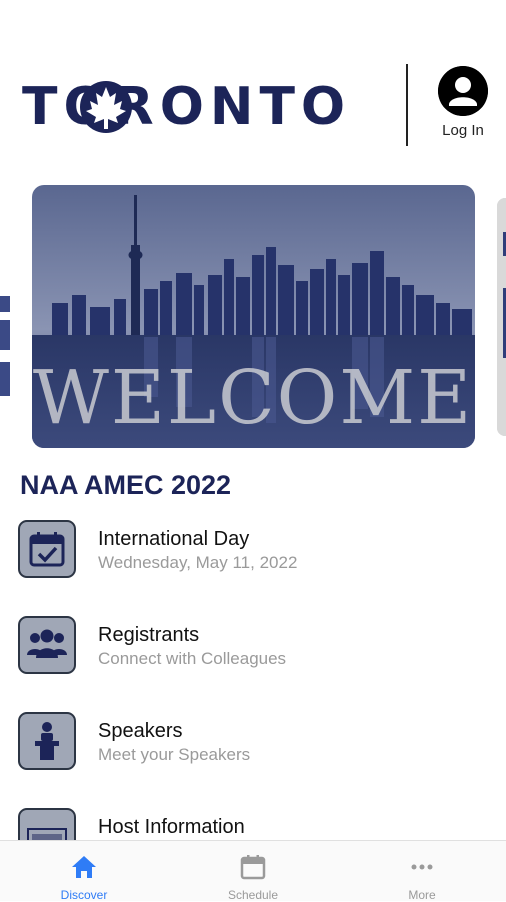 Image resolution: width=506 pixels, height=902 pixels. I want to click on tab-discover: Discover, so click(84, 871).